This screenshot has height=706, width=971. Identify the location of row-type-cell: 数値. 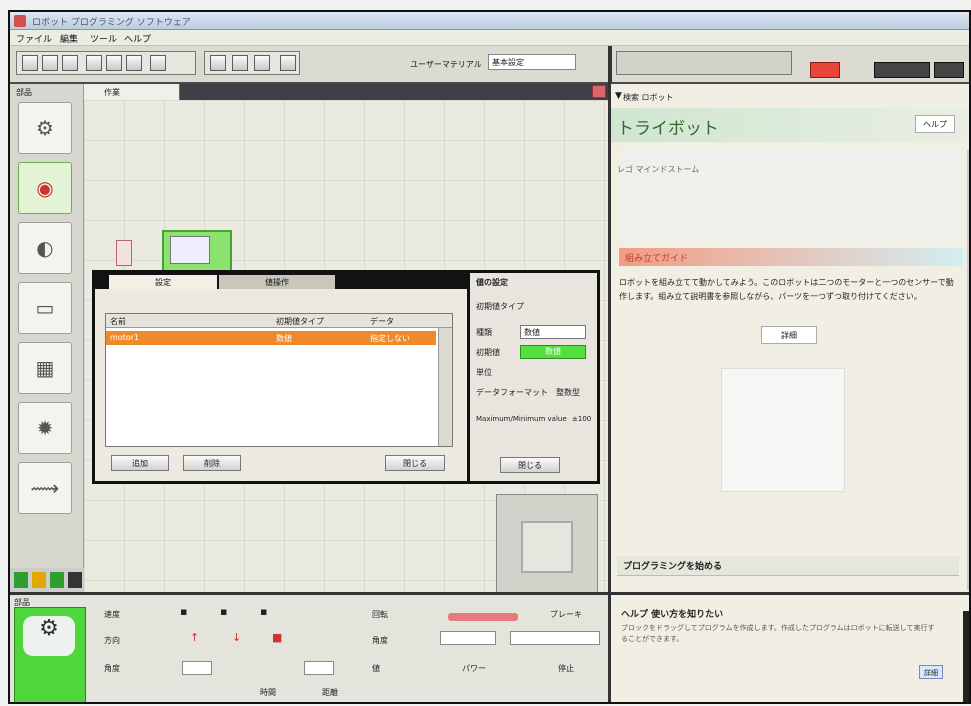
(284, 338).